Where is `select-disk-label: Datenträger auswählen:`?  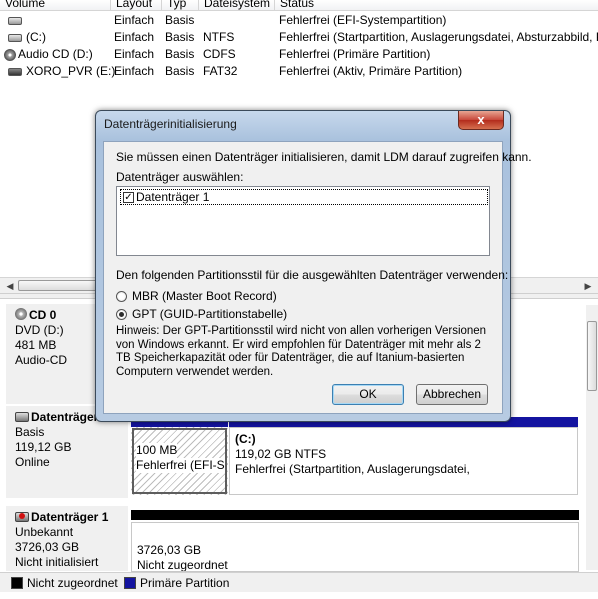 select-disk-label: Datenträger auswählen: is located at coordinates (180, 177).